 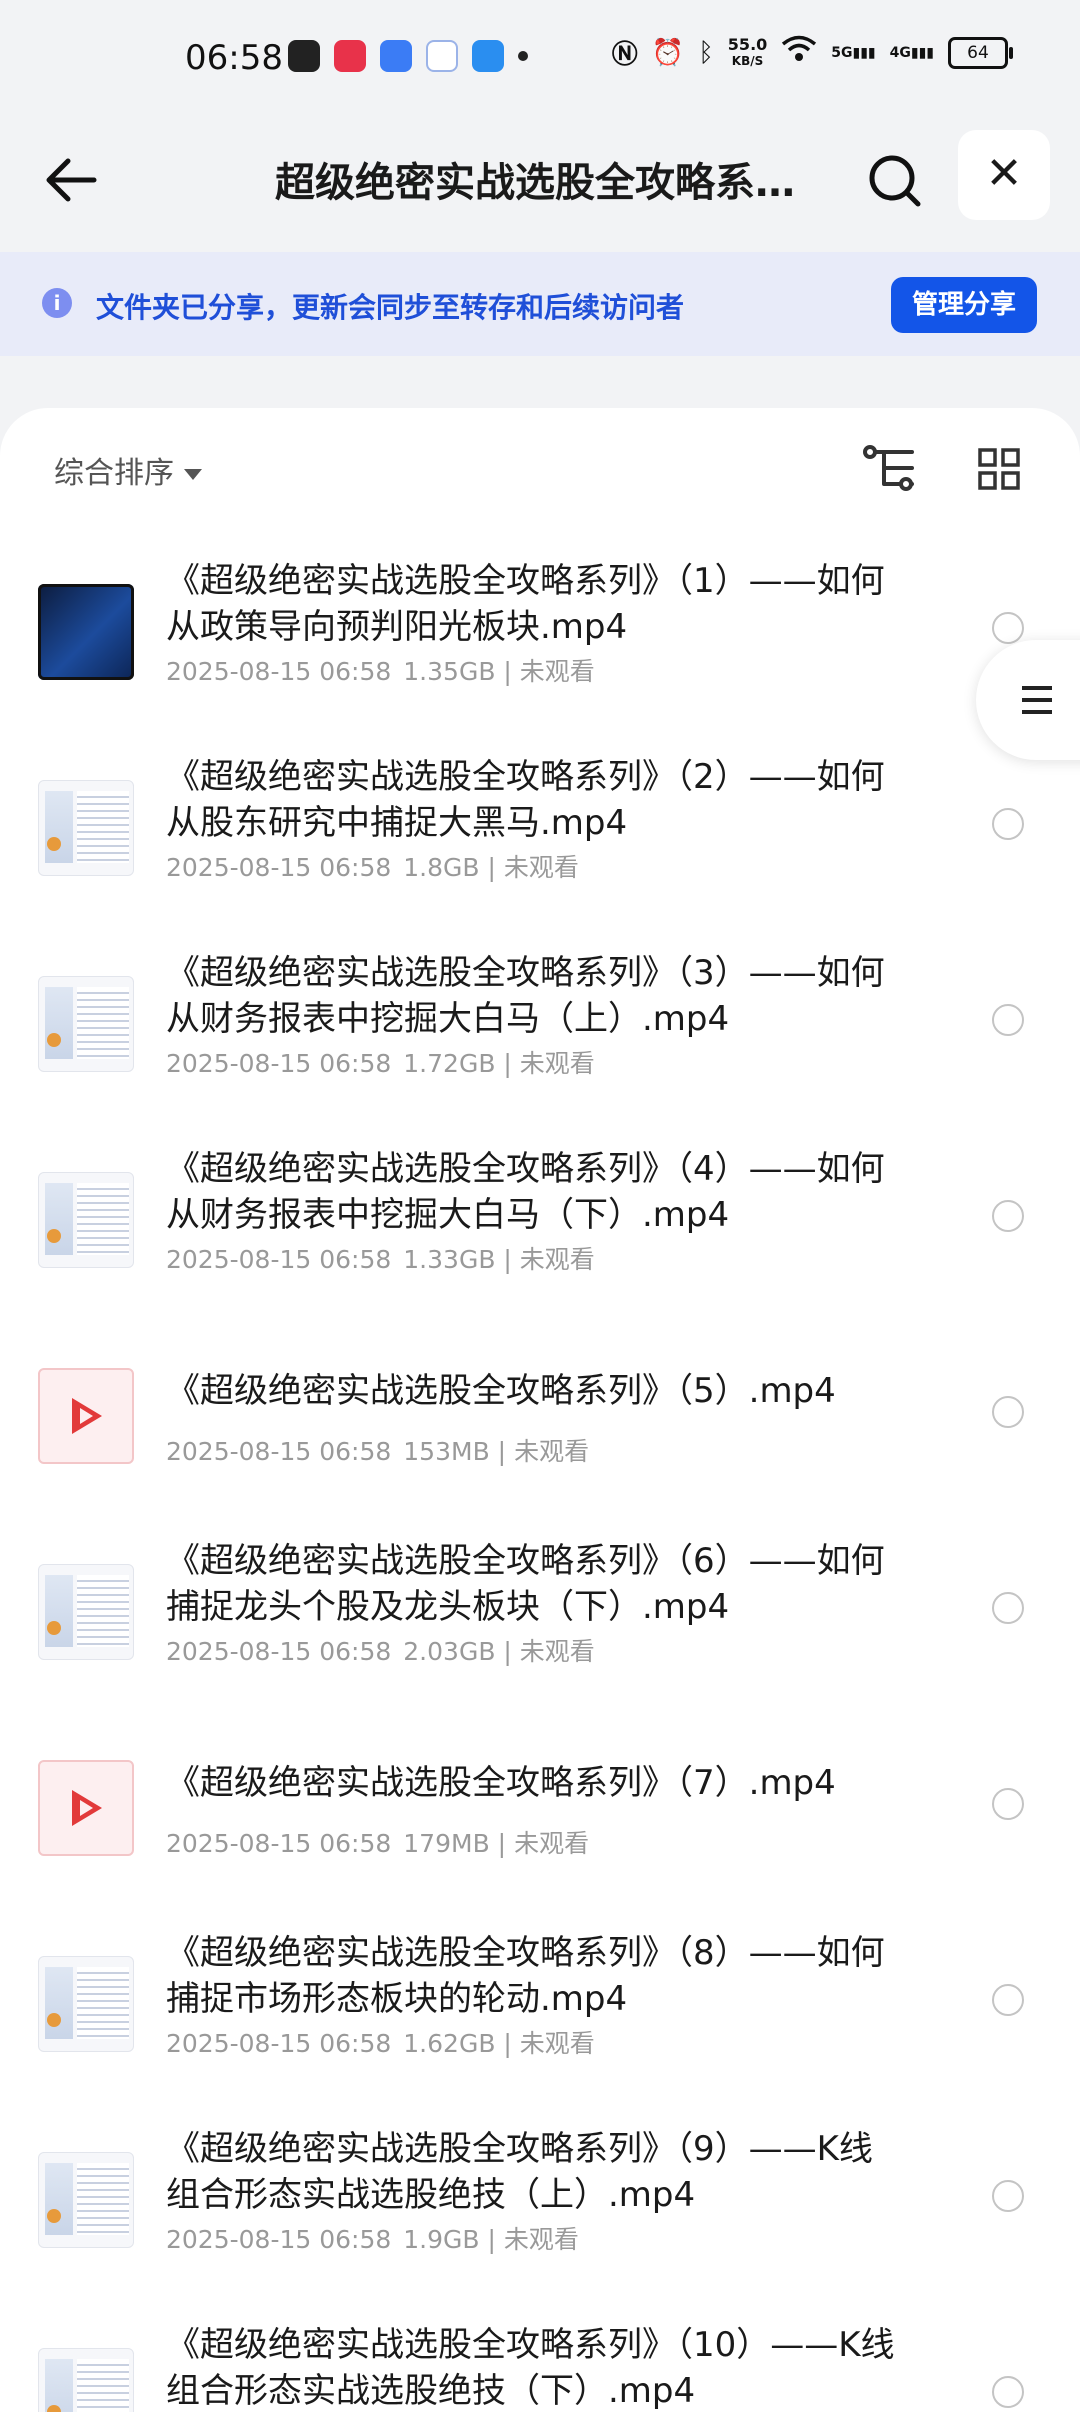 What do you see at coordinates (523, 56) in the screenshot?
I see `more-dot-icon` at bounding box center [523, 56].